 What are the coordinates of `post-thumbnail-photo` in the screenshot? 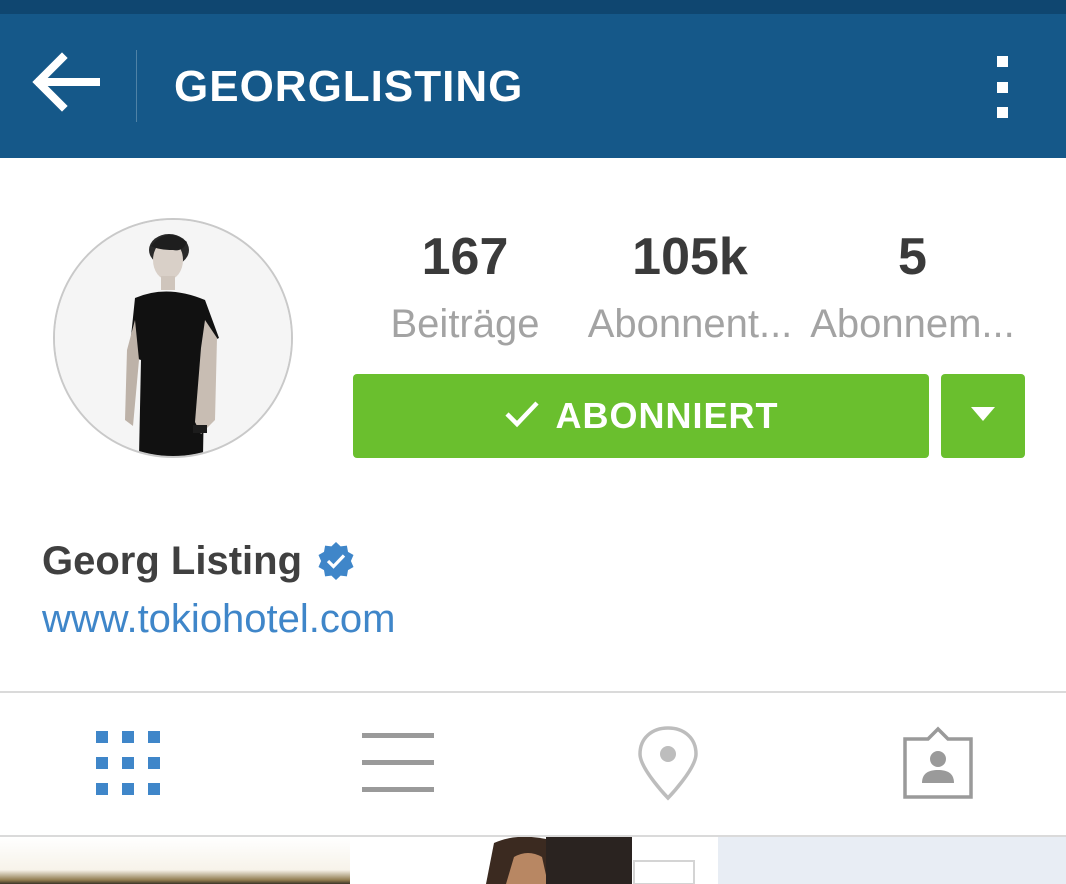 It's located at (536, 860).